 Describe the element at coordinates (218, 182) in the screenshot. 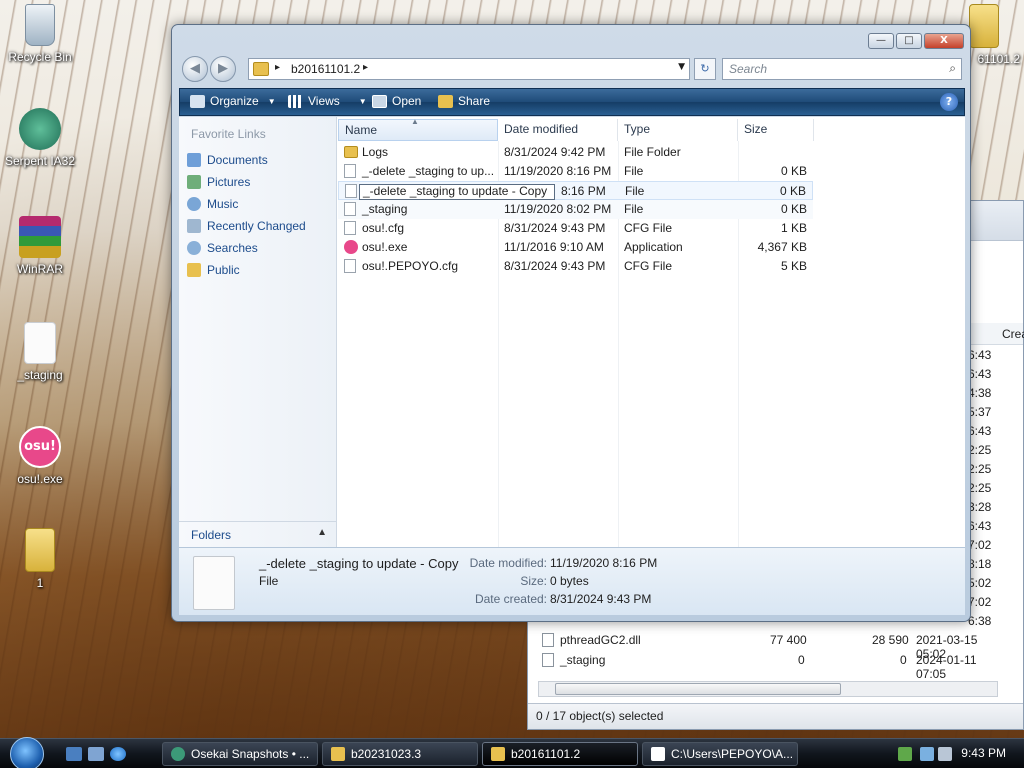

I see `nav-link-pictures: Pictures` at that location.